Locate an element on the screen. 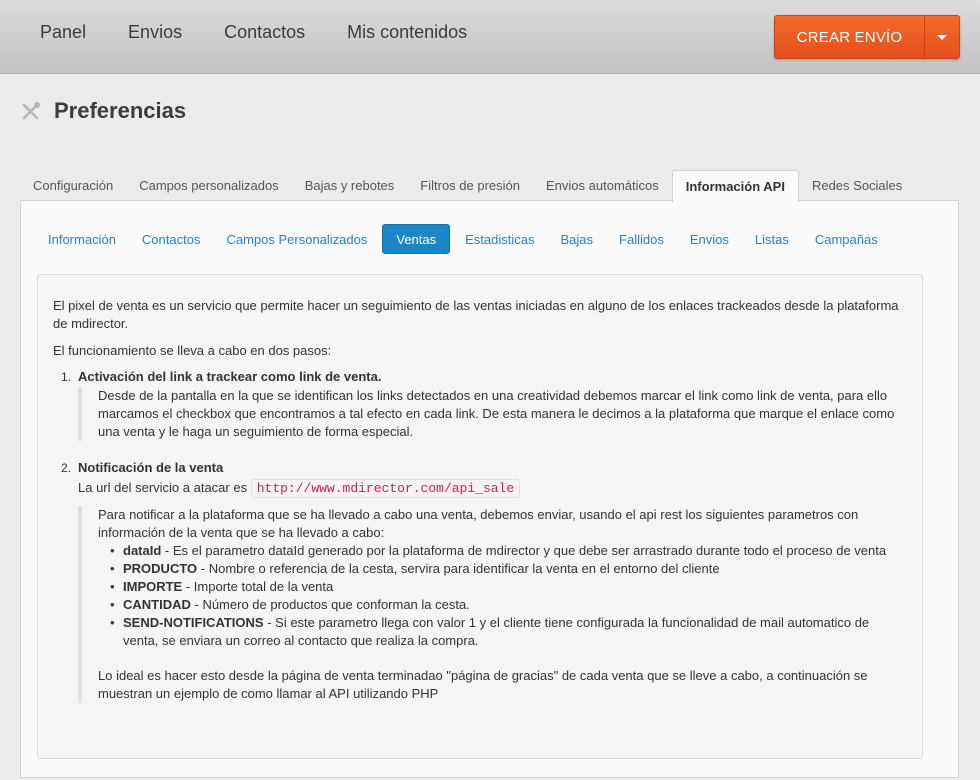 This screenshot has height=780, width=980. subtab-contactos: Contactos is located at coordinates (171, 239).